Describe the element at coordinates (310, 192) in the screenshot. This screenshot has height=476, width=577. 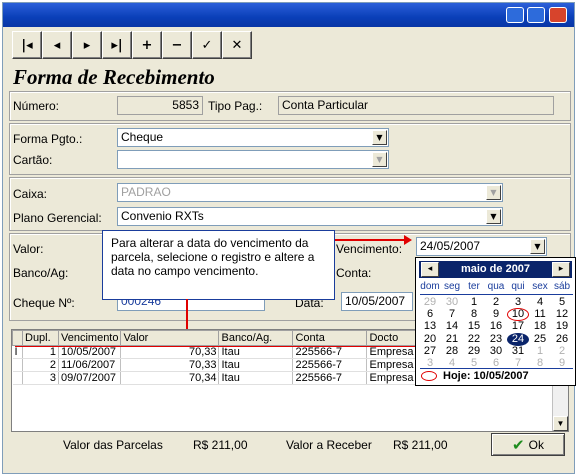
I see `caixa-select: PADRAO ▼` at that location.